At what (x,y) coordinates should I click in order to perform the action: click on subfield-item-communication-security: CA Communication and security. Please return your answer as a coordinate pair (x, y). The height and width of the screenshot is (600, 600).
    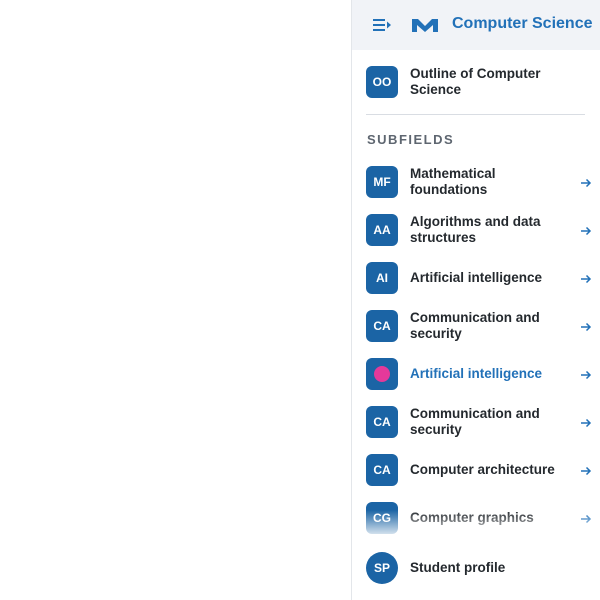
    Looking at the image, I should click on (479, 326).